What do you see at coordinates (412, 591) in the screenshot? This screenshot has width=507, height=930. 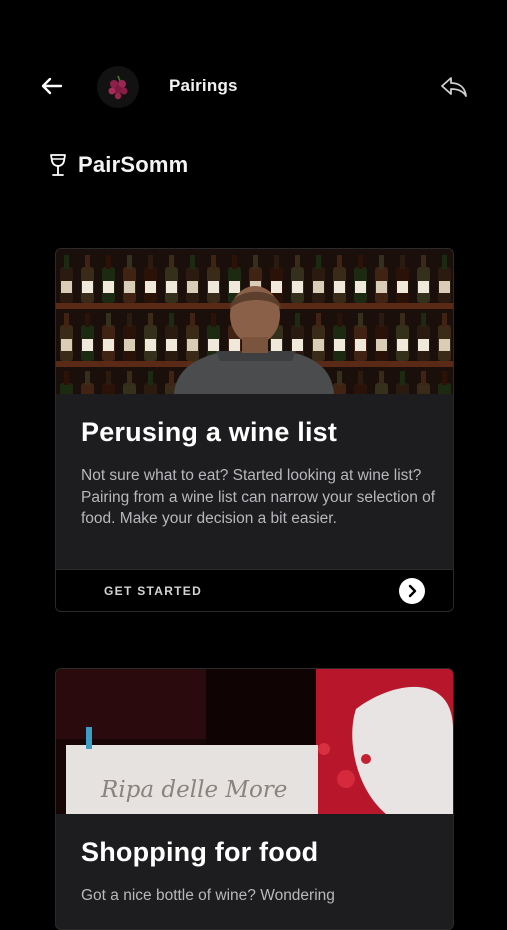 I see `chevron-right-icon` at bounding box center [412, 591].